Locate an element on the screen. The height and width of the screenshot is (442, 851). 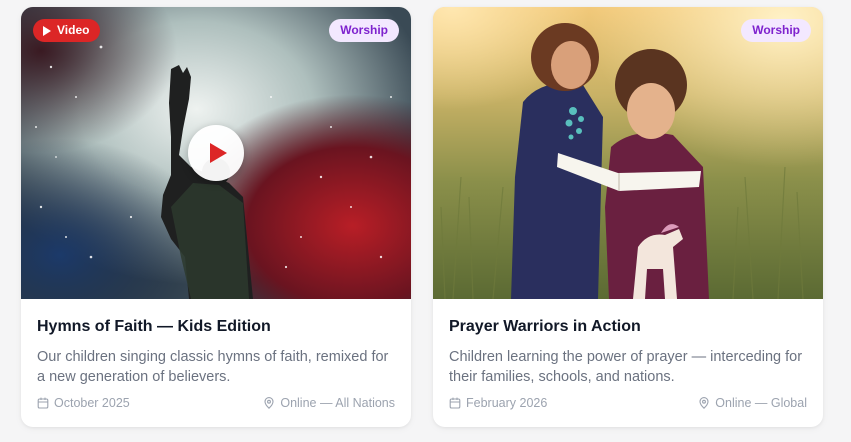
event-location: Online — Global is located at coordinates (752, 403).